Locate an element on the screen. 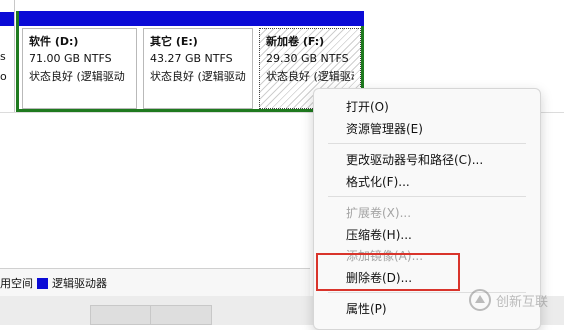 Image resolution: width=564 pixels, height=330 pixels. volume-size: 71.00 GB NTFS is located at coordinates (70, 58).